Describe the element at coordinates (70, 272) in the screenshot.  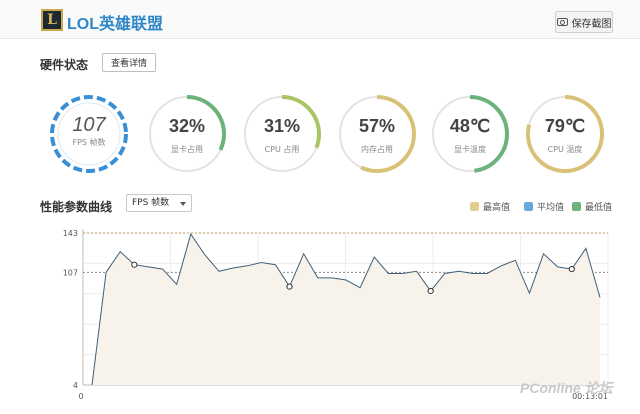
I see `y-tick-label: 107` at that location.